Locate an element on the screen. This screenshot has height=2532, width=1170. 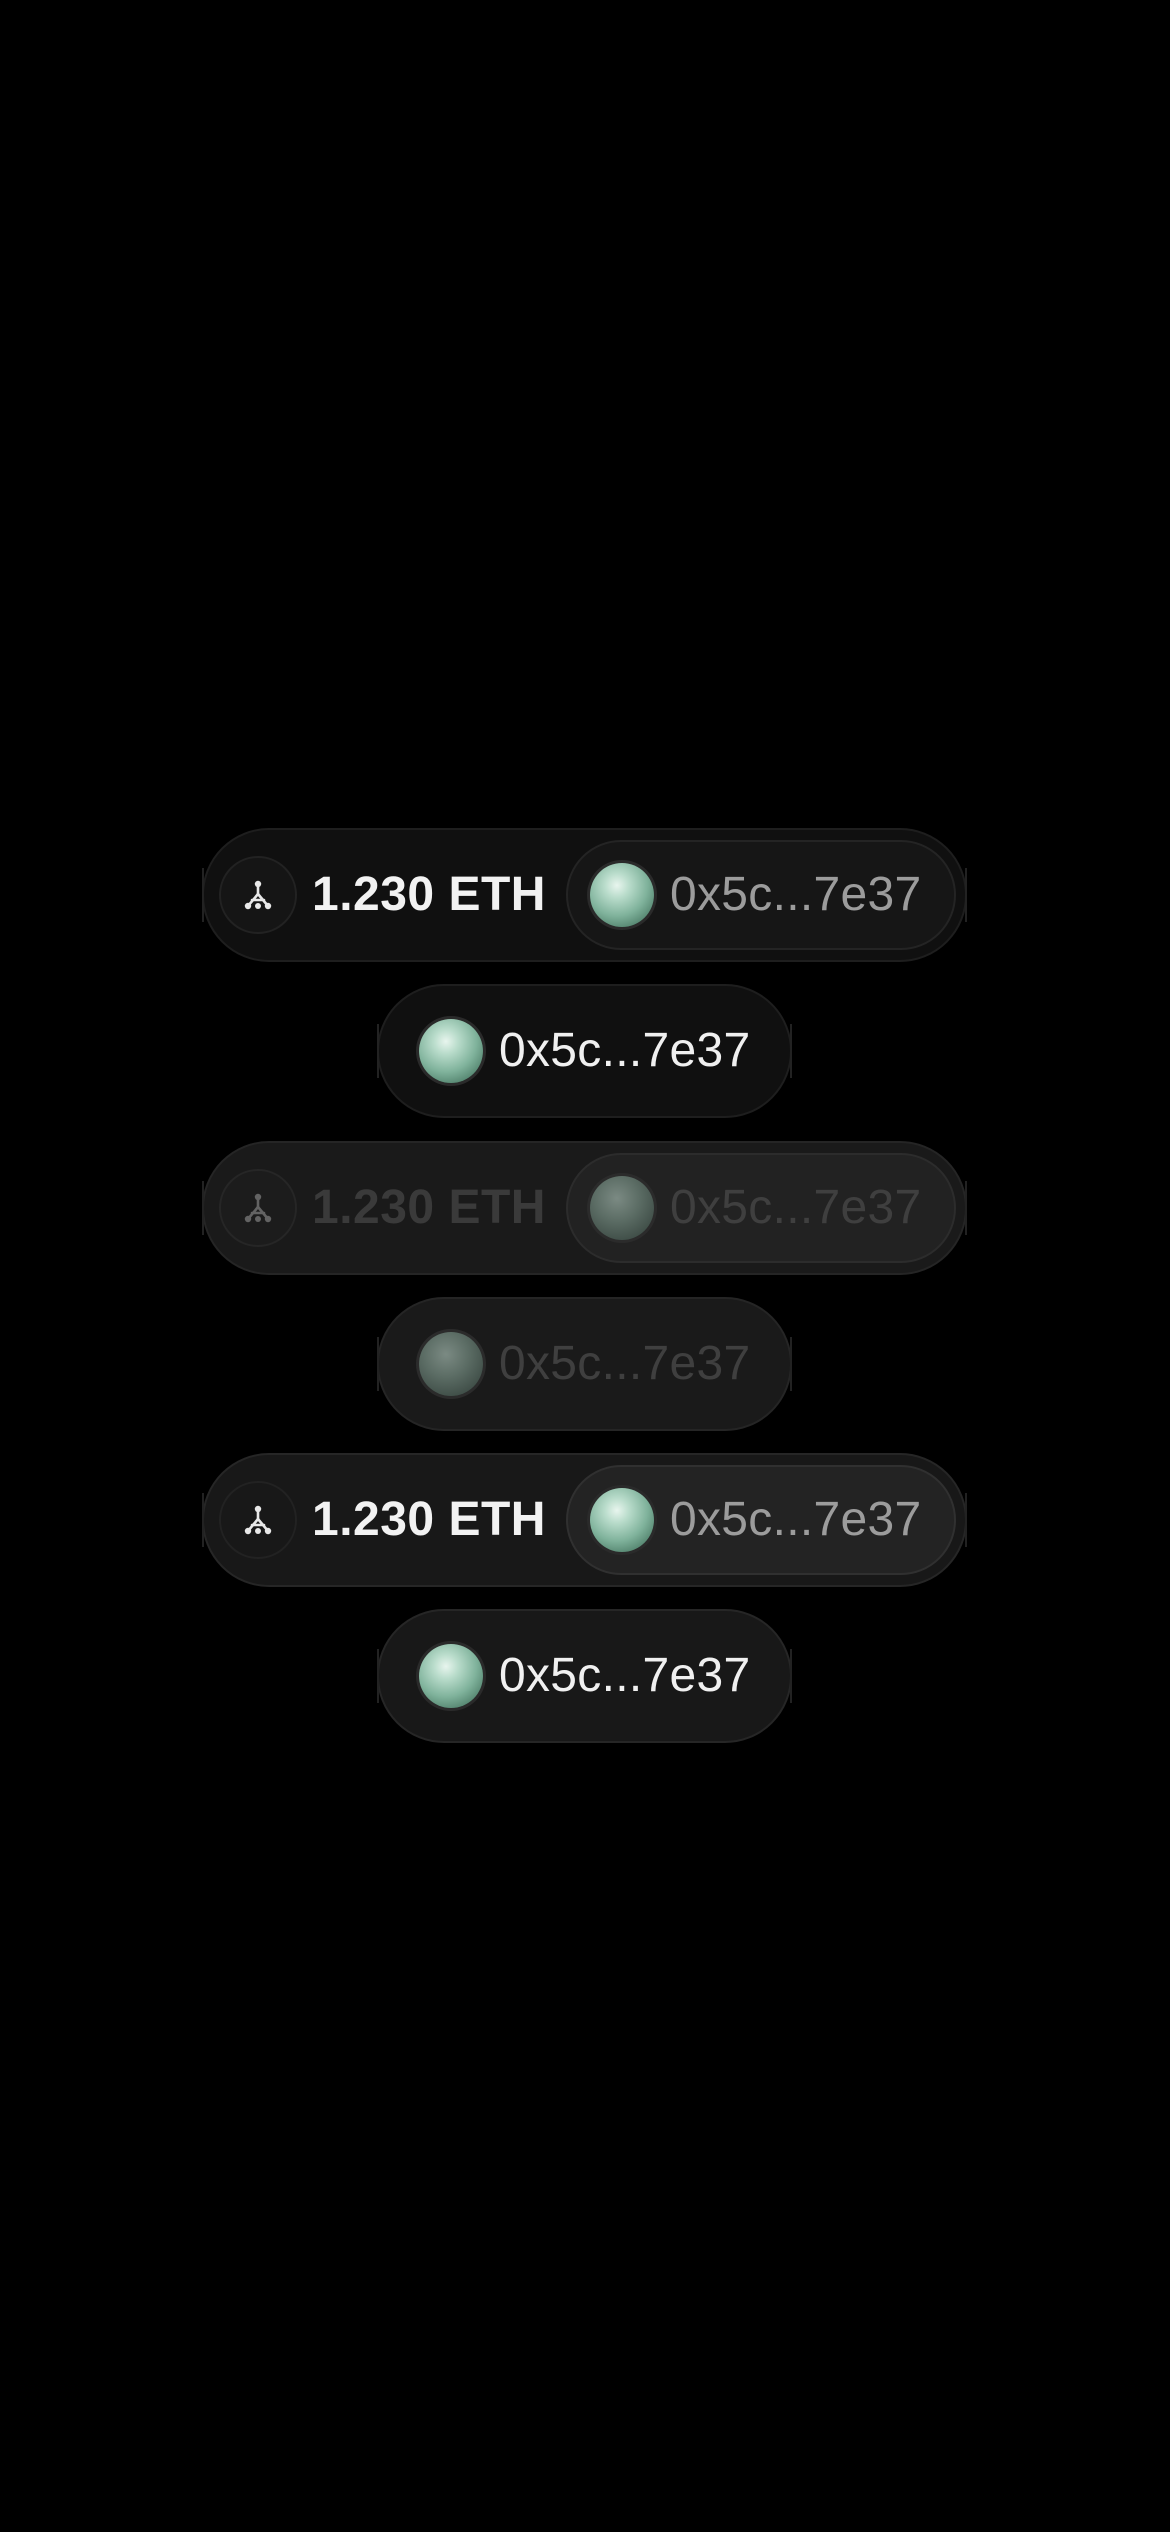
address-pill-disabled: 0x5c...7e37 is located at coordinates (584, 1364).